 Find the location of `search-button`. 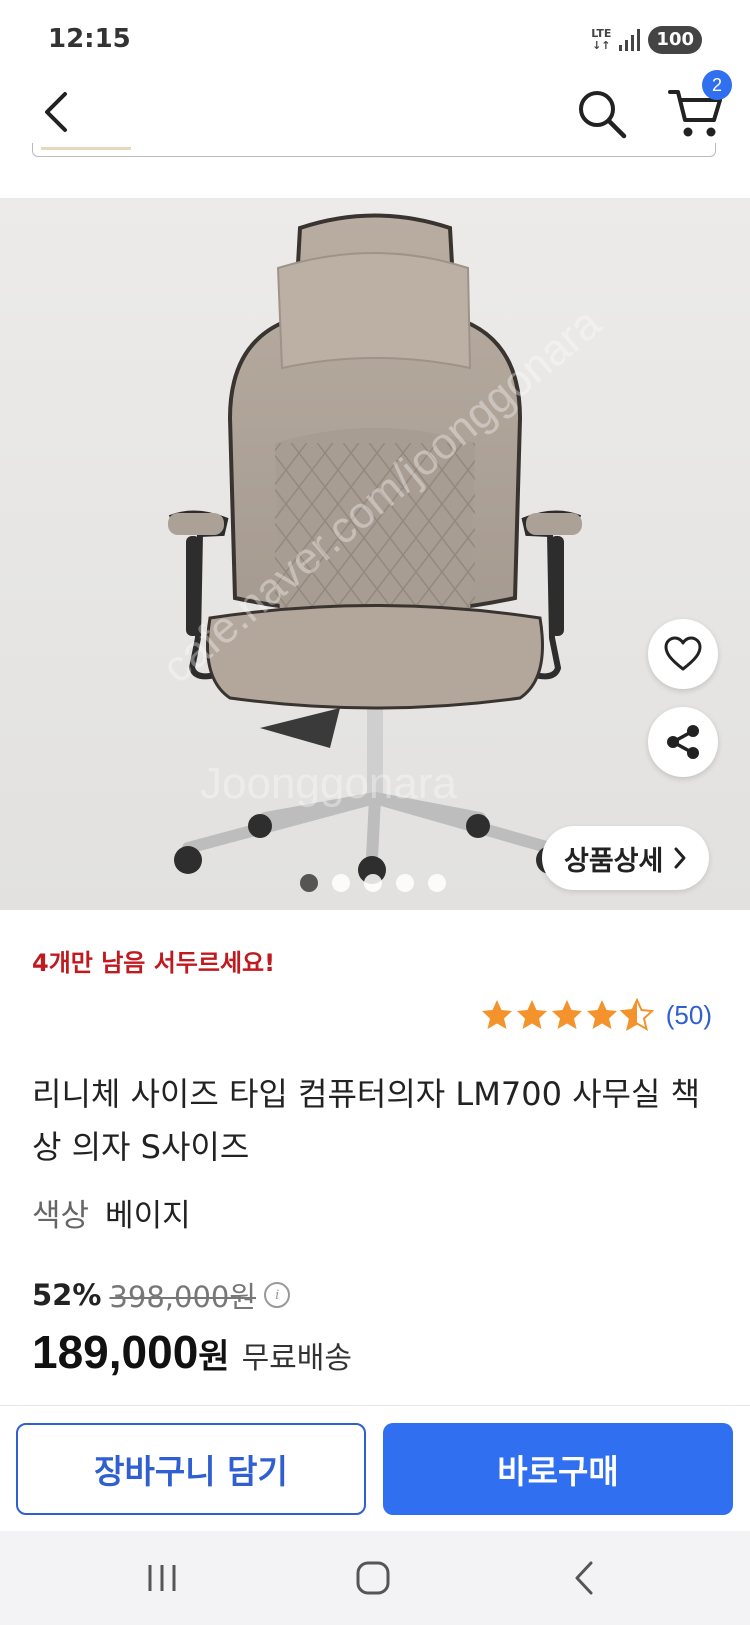

search-button is located at coordinates (602, 114).